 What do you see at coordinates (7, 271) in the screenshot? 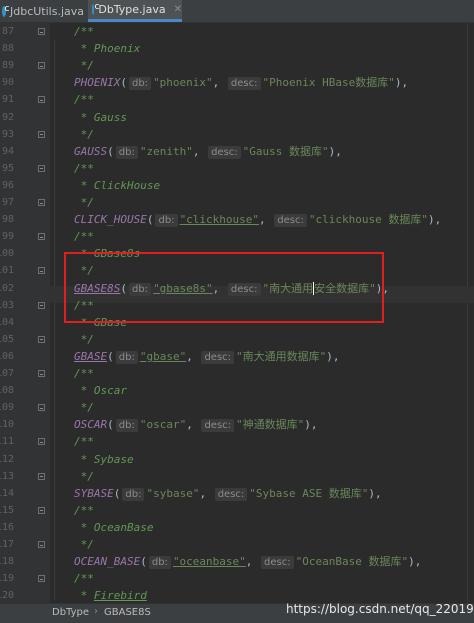
I see `line-number: 101` at bounding box center [7, 271].